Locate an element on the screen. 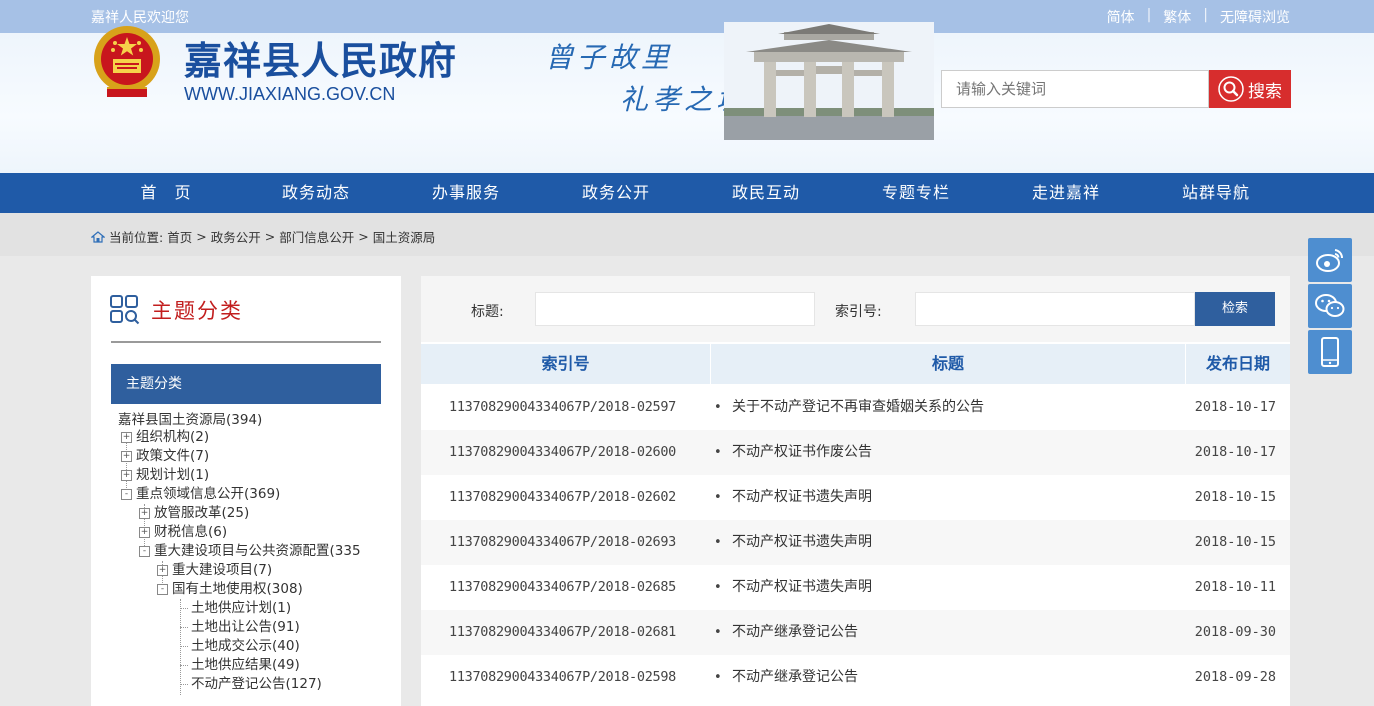  nav-item-site-nav: 站群导航 is located at coordinates (1216, 193).